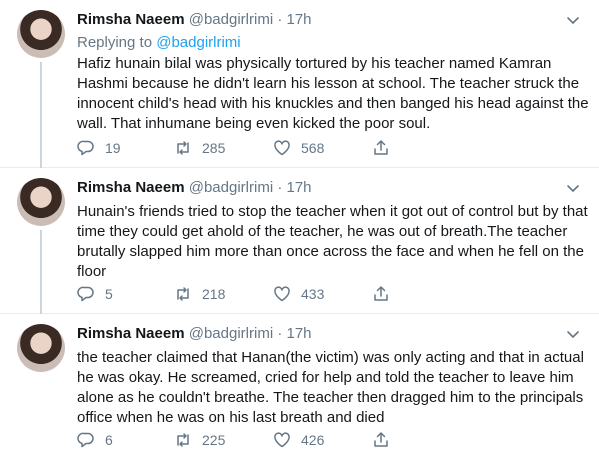 Image resolution: width=599 pixels, height=457 pixels. Describe the element at coordinates (313, 440) in the screenshot. I see `like-count: 426` at that location.